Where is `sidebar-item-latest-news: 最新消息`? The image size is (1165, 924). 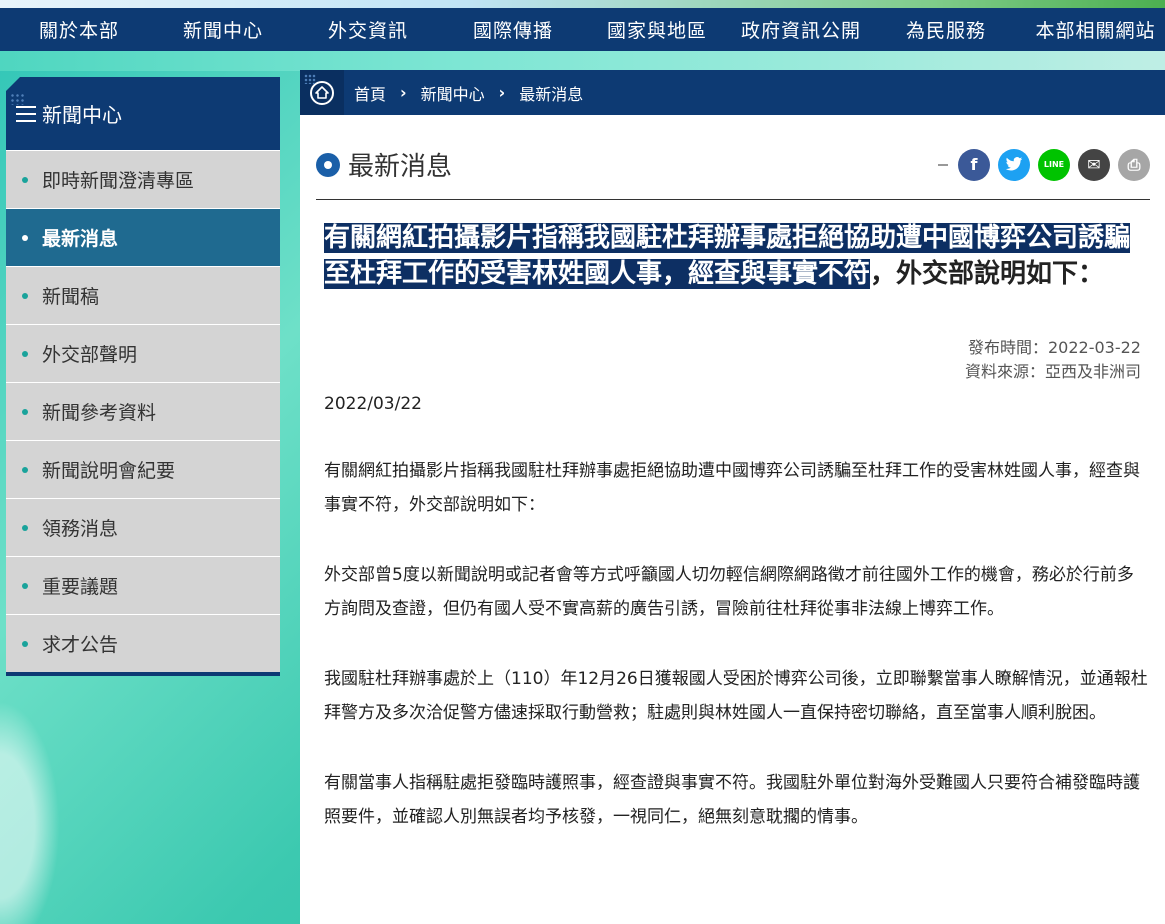
sidebar-item-latest-news: 最新消息 is located at coordinates (143, 237).